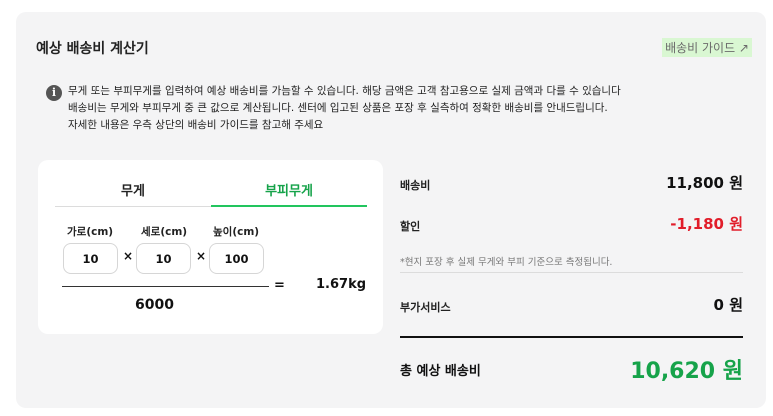 The width and height of the screenshot is (773, 416). I want to click on total-label: 총 예상 배송비, so click(440, 371).